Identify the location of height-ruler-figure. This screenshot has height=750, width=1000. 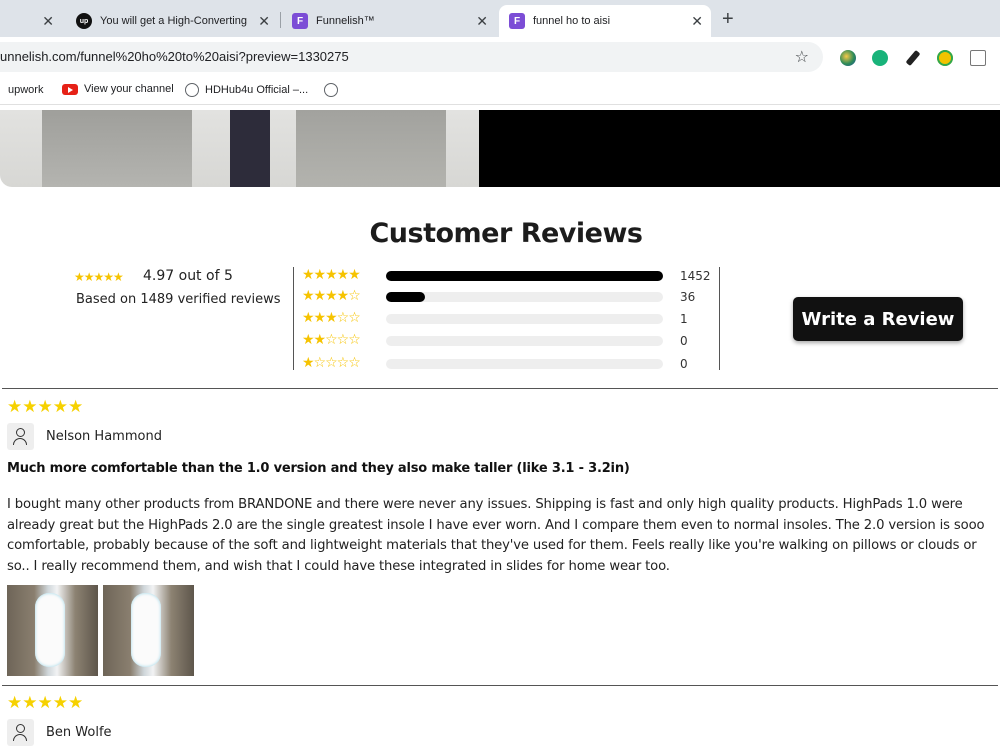
(250, 148).